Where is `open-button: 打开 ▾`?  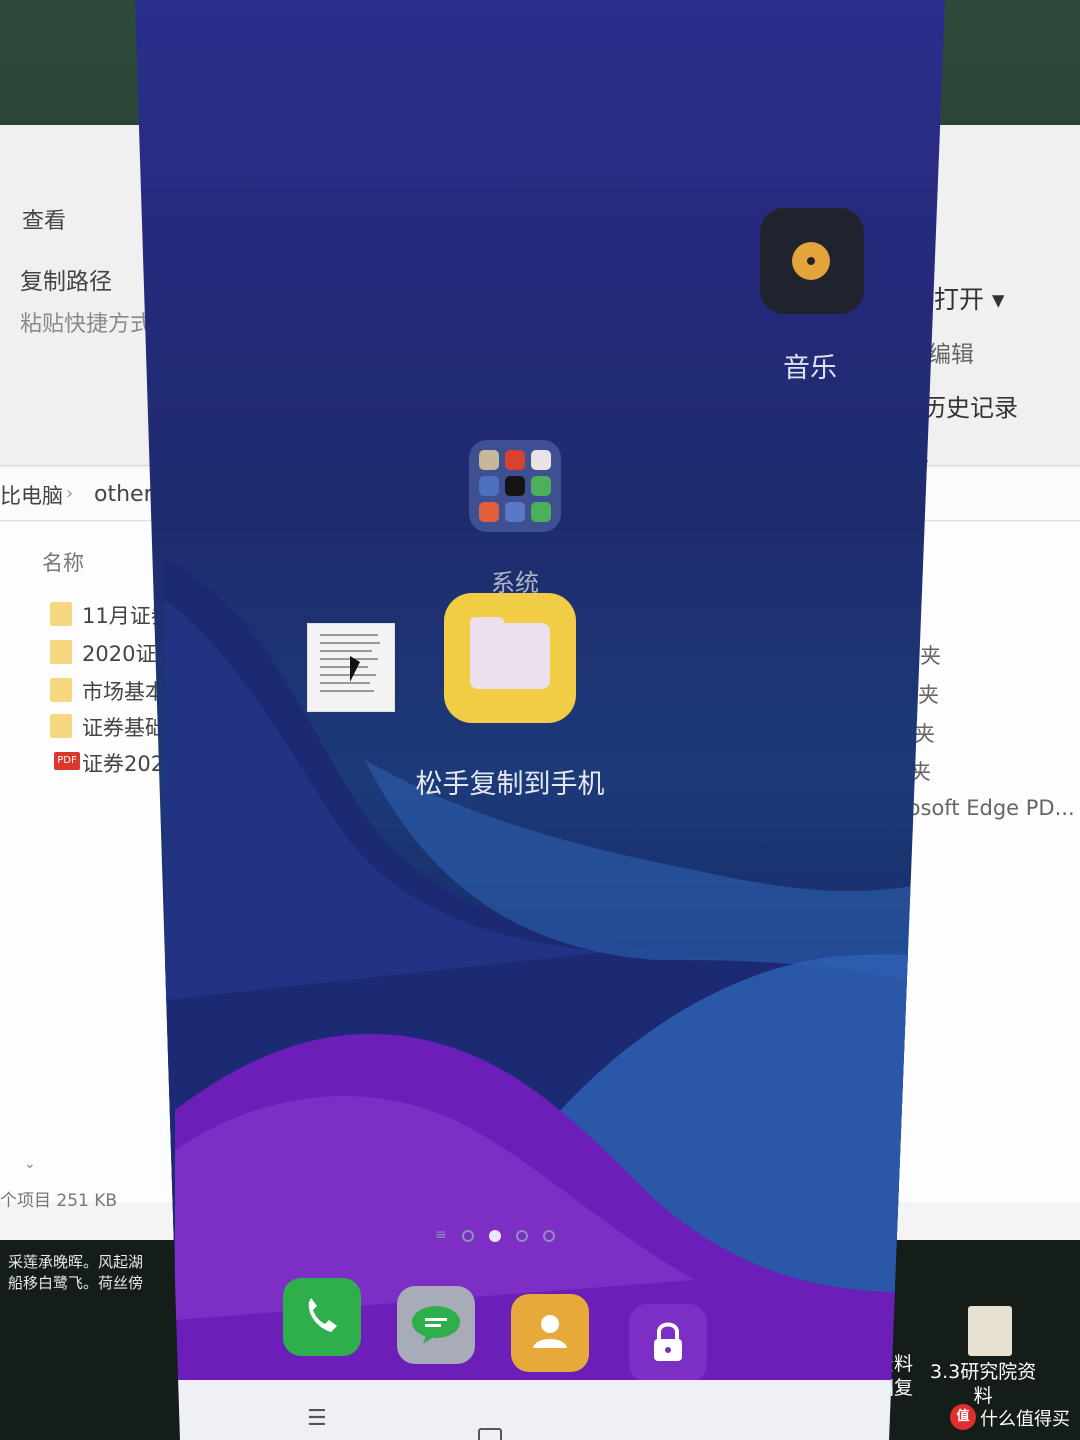
open-button: 打开 ▾ is located at coordinates (969, 298).